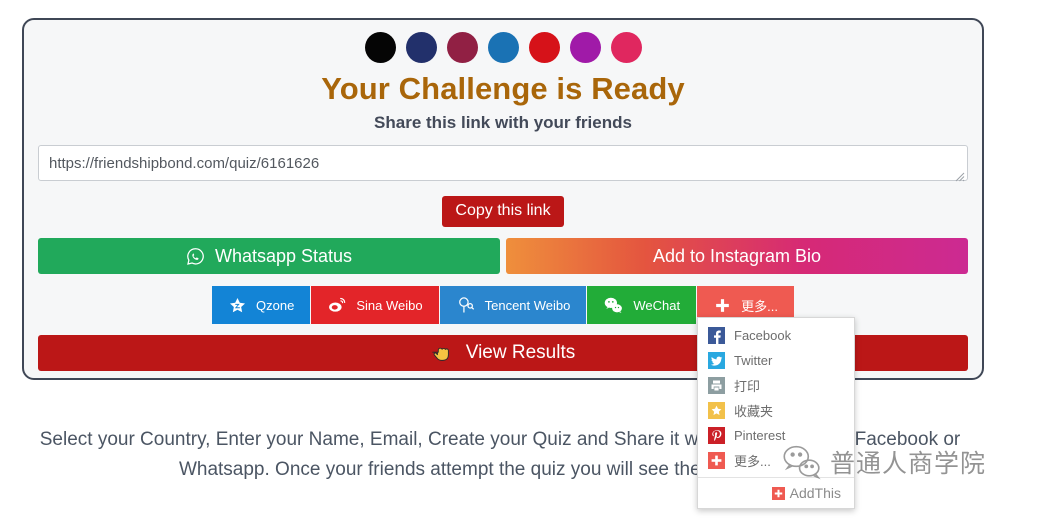 This screenshot has width=1051, height=521. Describe the element at coordinates (585, 47) in the screenshot. I see `dot-purple` at that location.